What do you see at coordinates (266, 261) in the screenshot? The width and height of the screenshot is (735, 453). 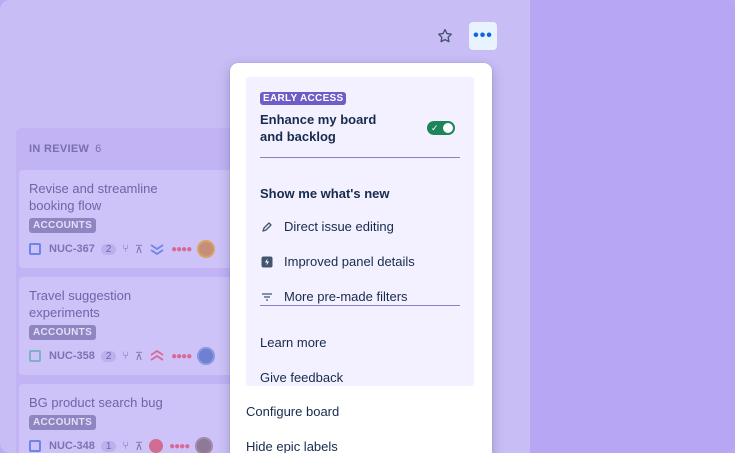 I see `panel-lightning-icon` at bounding box center [266, 261].